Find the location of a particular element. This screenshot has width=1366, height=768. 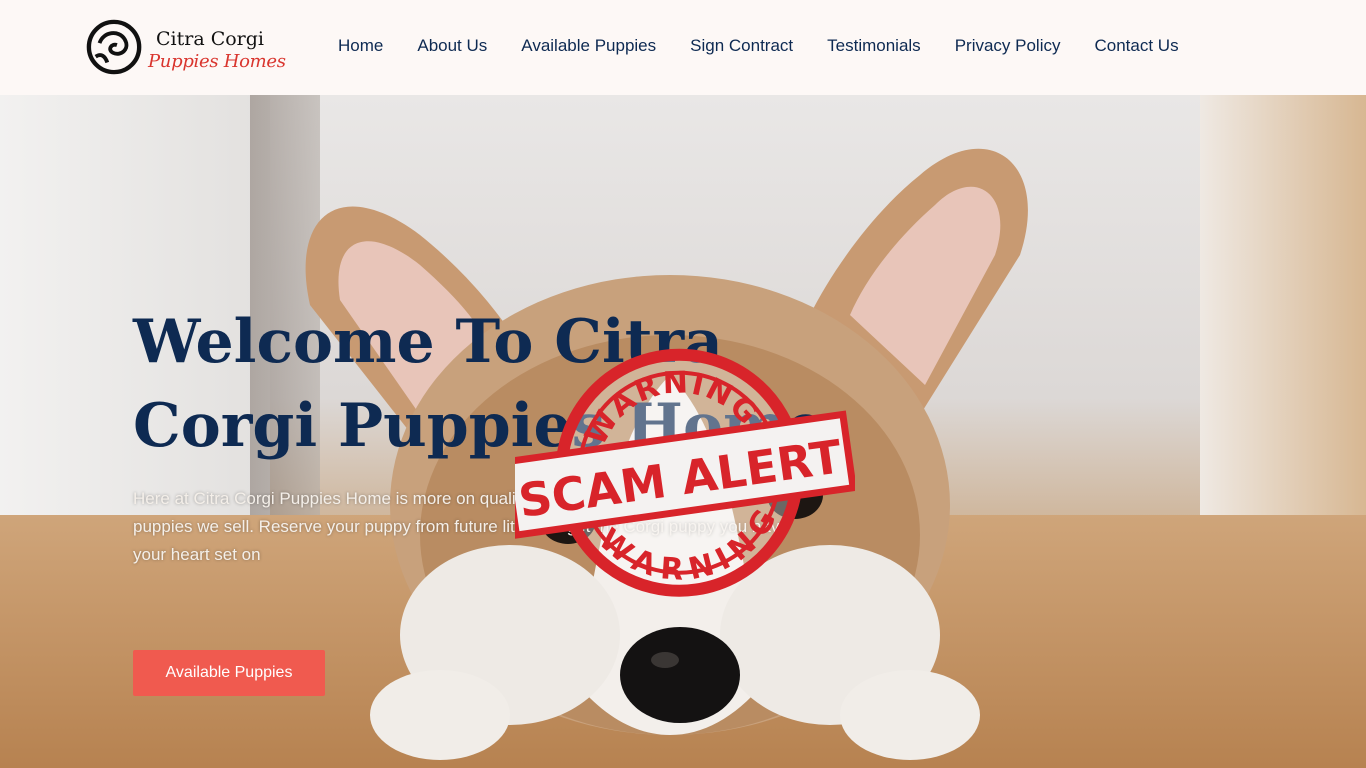

dog-logo-icon is located at coordinates (114, 47).